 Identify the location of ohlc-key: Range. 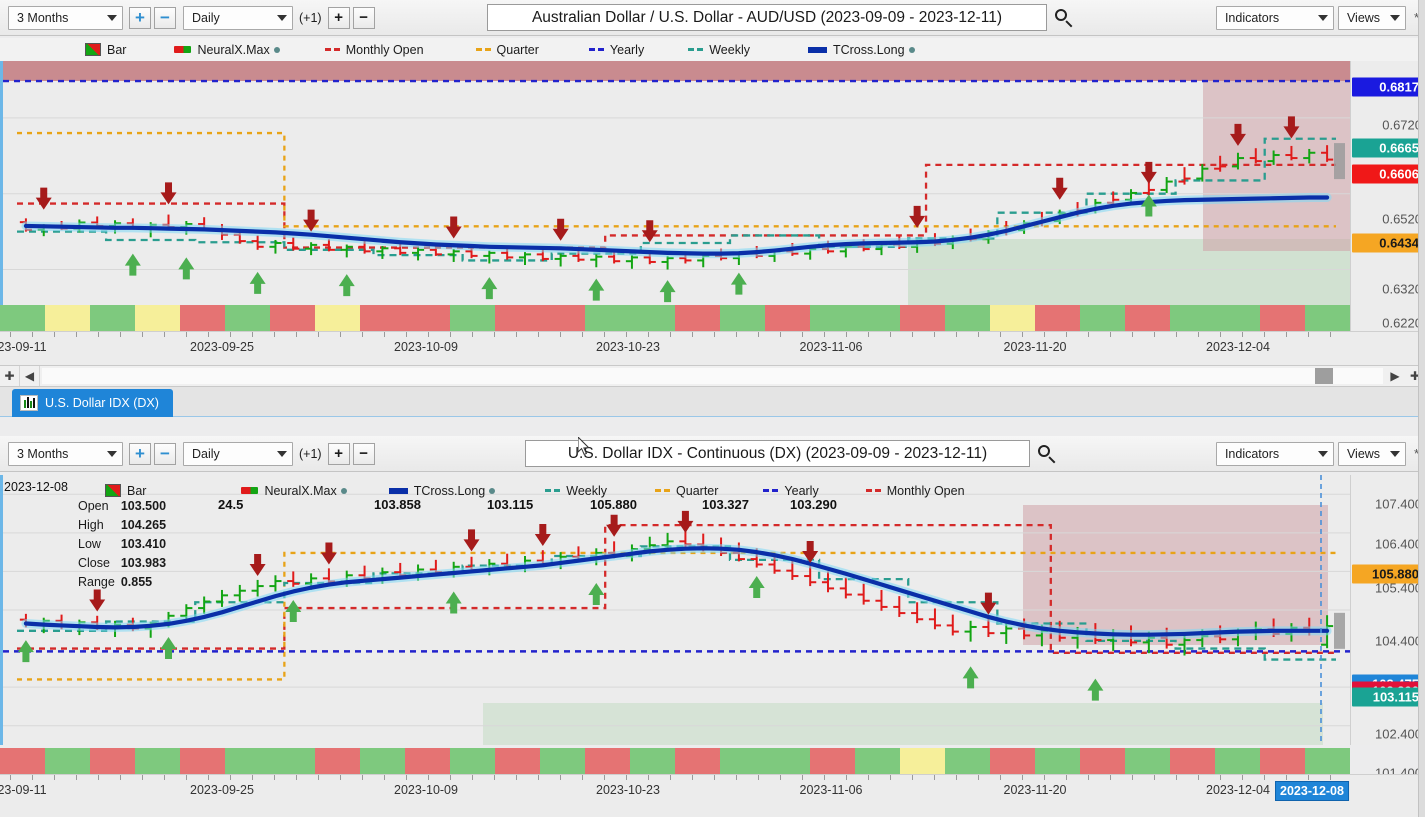
(96, 582).